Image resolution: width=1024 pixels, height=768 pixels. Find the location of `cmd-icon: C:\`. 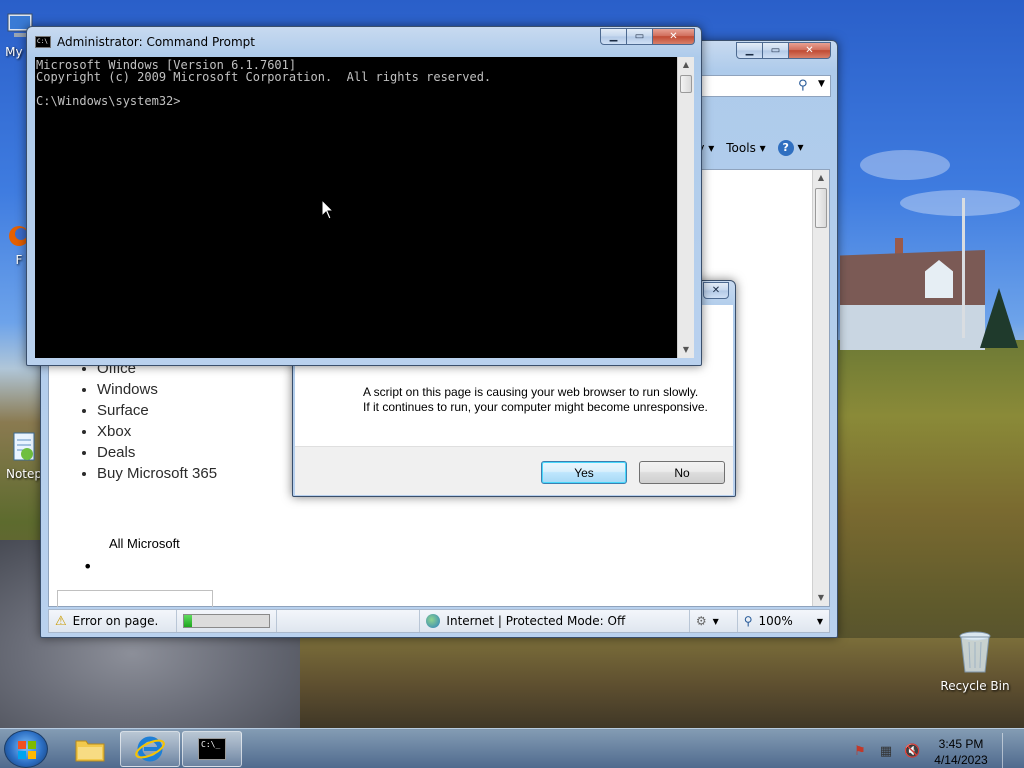

cmd-icon: C:\ is located at coordinates (43, 42).